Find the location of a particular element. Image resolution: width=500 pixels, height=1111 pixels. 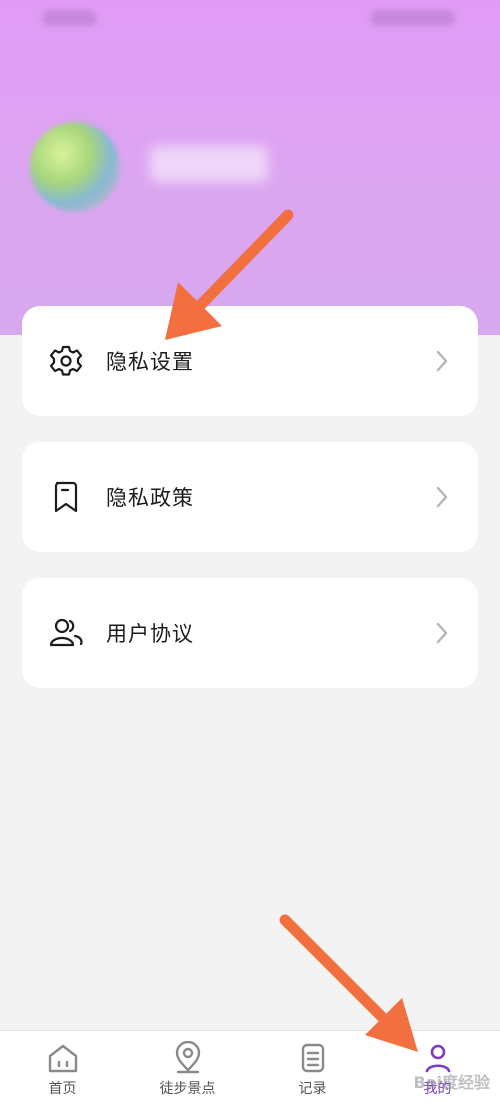

avatar is located at coordinates (75, 167).